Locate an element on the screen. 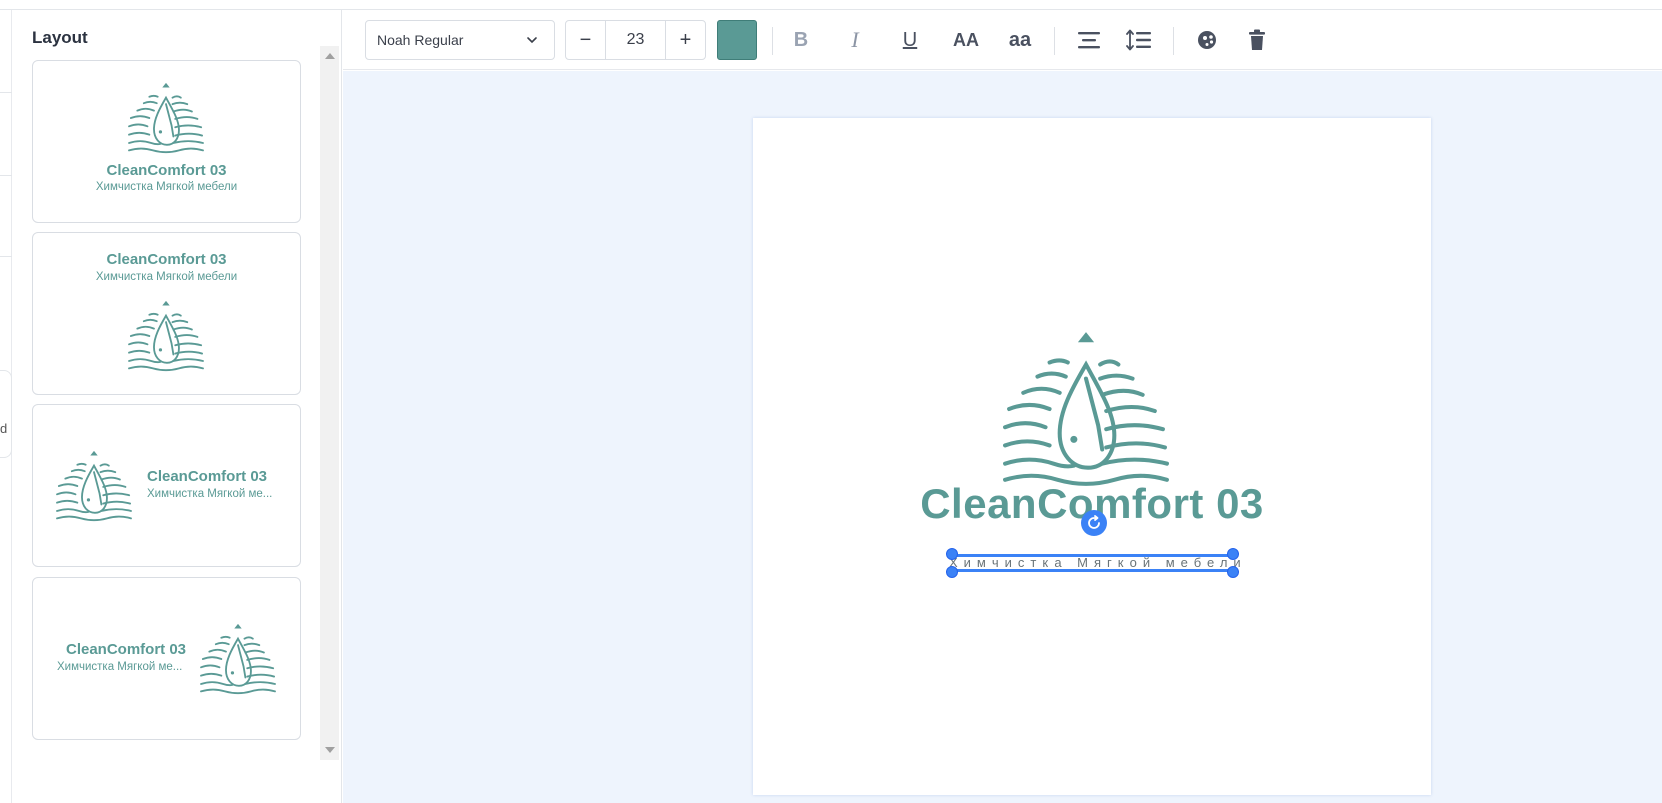 The width and height of the screenshot is (1662, 803). font-size-stepper: − 23 + is located at coordinates (635, 40).